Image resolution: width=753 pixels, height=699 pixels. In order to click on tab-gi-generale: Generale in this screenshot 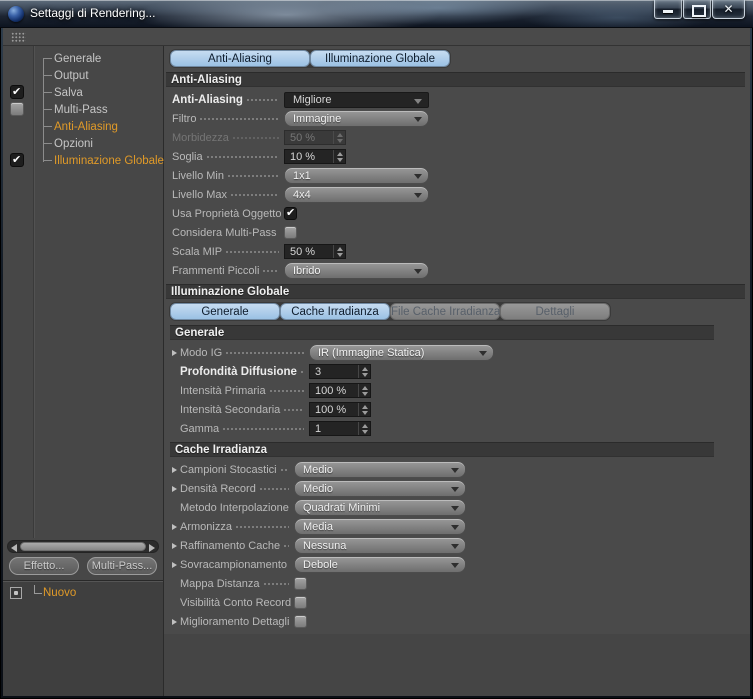, I will do `click(225, 311)`.